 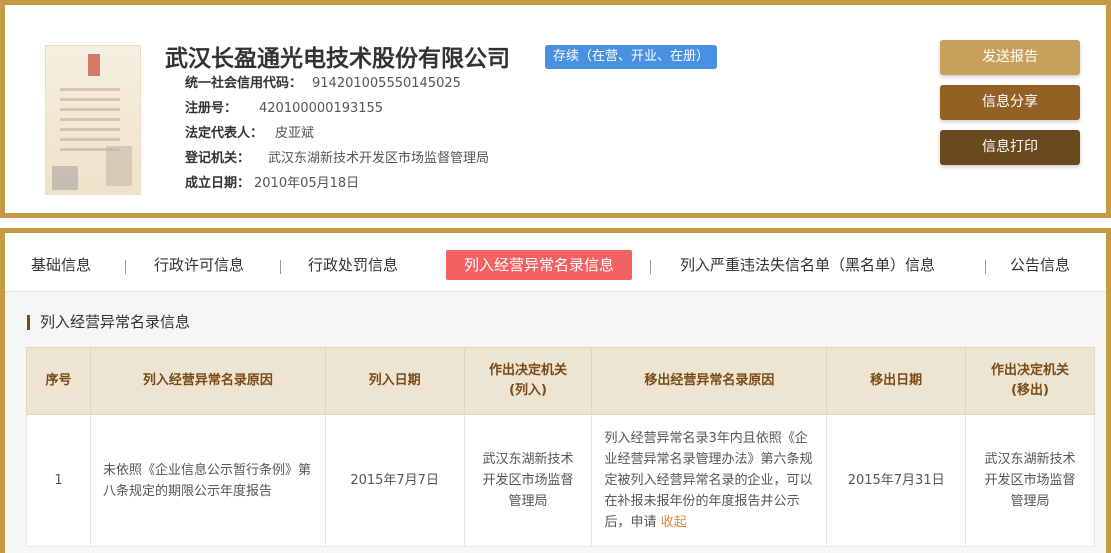 What do you see at coordinates (1030, 381) in the screenshot?
I see `column-header-authority-out: 作出决定机关 (移出)` at bounding box center [1030, 381].